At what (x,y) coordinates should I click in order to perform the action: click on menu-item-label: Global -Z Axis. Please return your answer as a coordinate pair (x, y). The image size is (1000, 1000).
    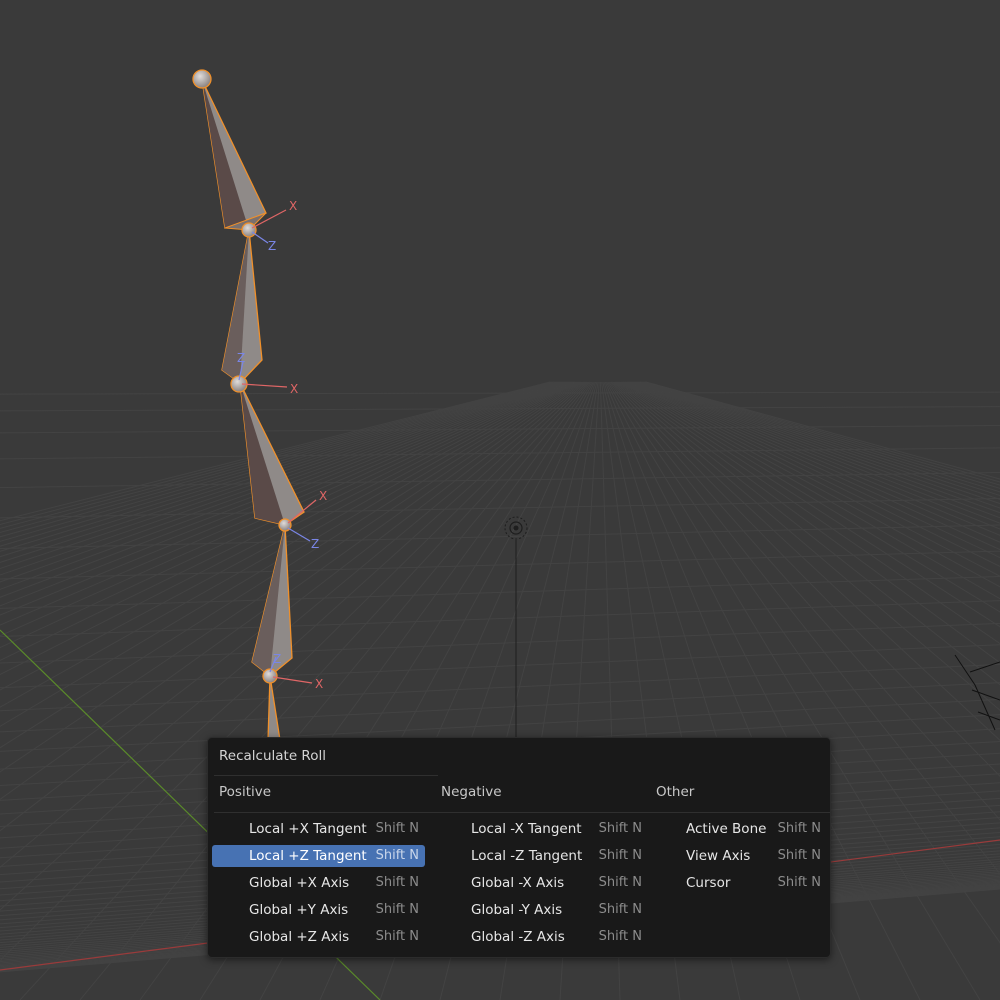
    Looking at the image, I should click on (518, 937).